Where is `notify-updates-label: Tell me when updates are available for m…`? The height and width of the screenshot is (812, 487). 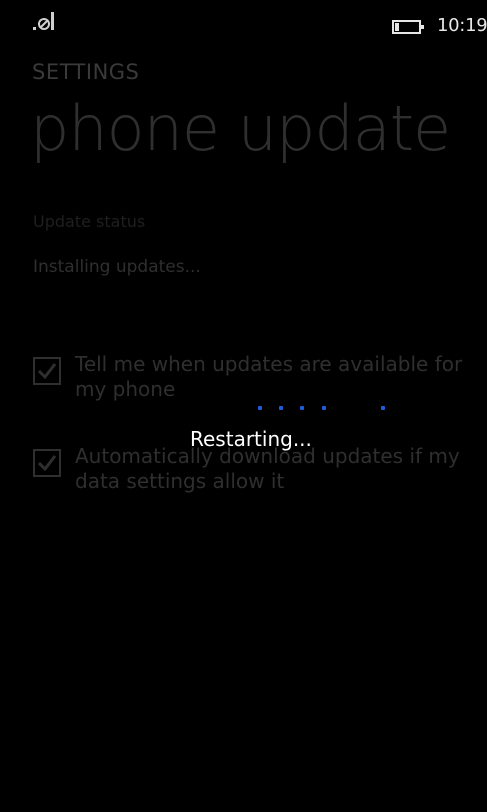 notify-updates-label: Tell me when updates are available for m… is located at coordinates (269, 376).